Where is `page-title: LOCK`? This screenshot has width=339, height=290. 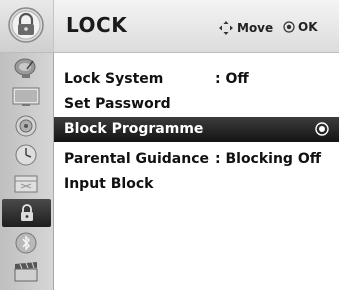
page-title: LOCK is located at coordinates (97, 25).